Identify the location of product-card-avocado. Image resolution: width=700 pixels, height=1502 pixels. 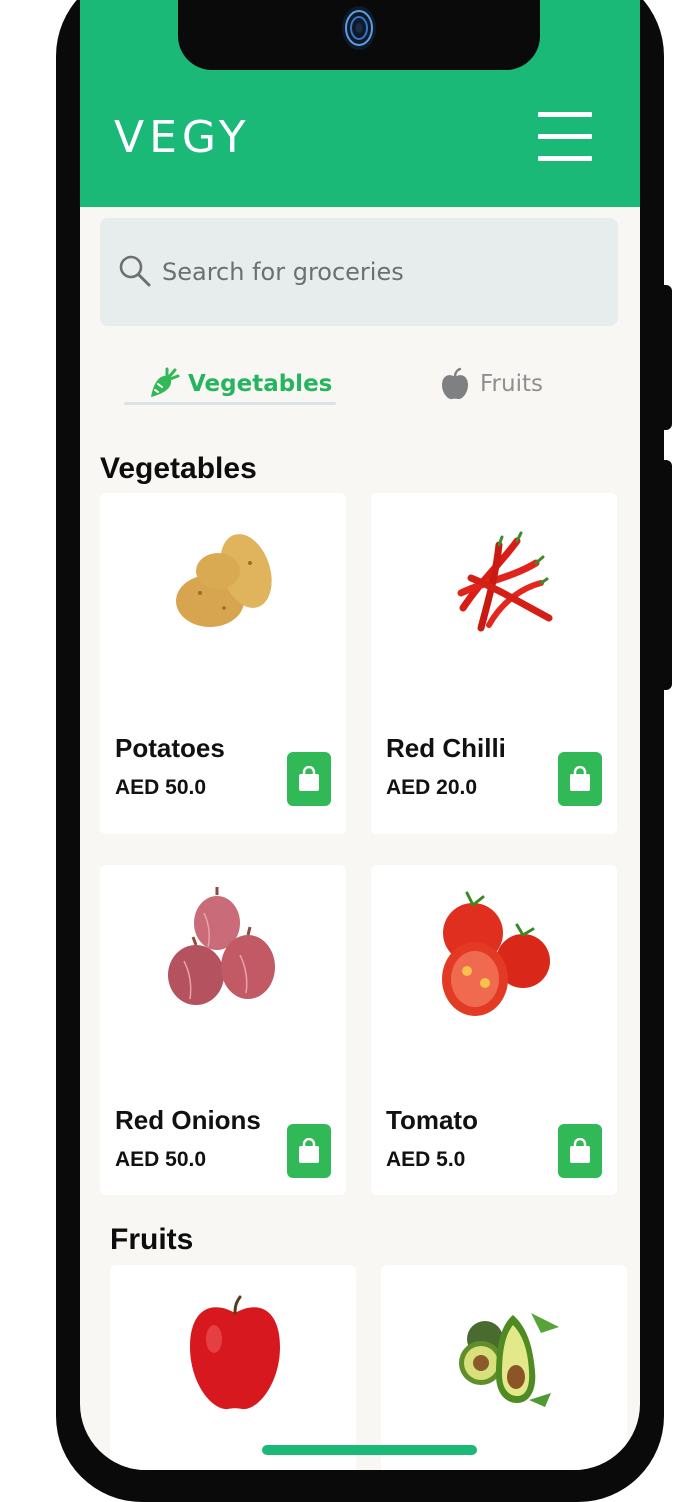
(504, 1367).